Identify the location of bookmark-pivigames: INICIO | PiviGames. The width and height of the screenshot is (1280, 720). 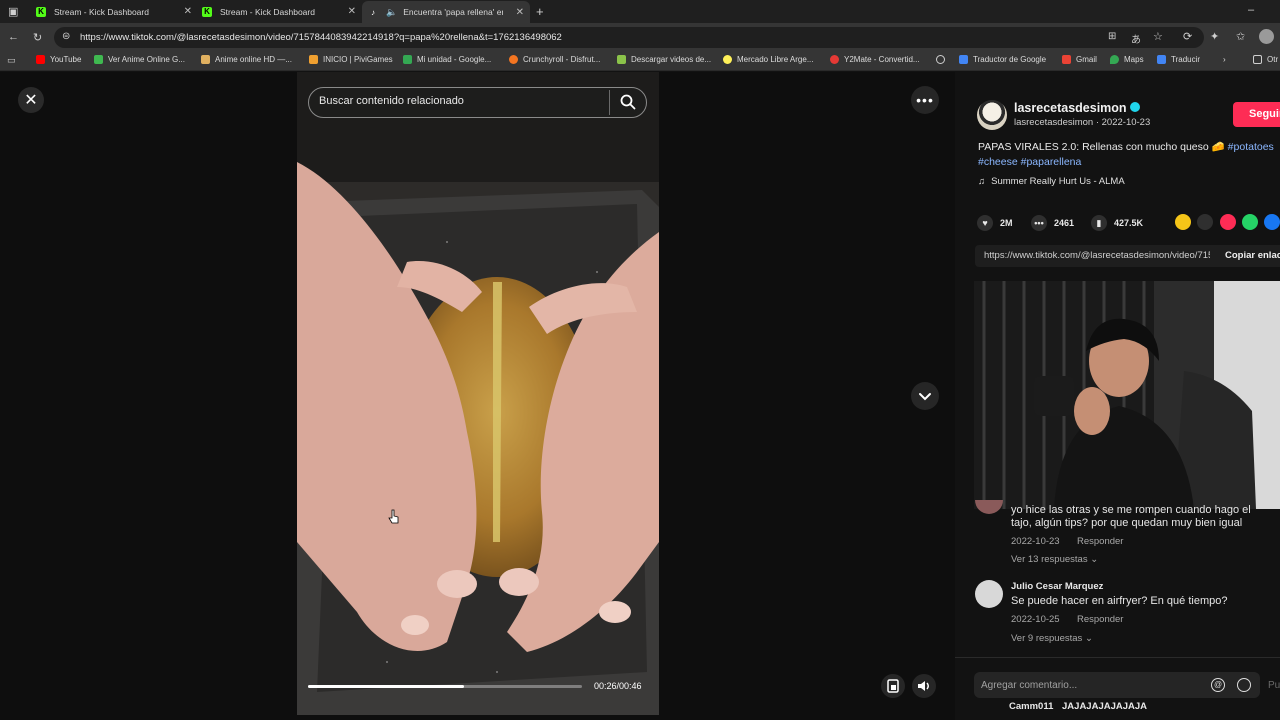
(351, 59).